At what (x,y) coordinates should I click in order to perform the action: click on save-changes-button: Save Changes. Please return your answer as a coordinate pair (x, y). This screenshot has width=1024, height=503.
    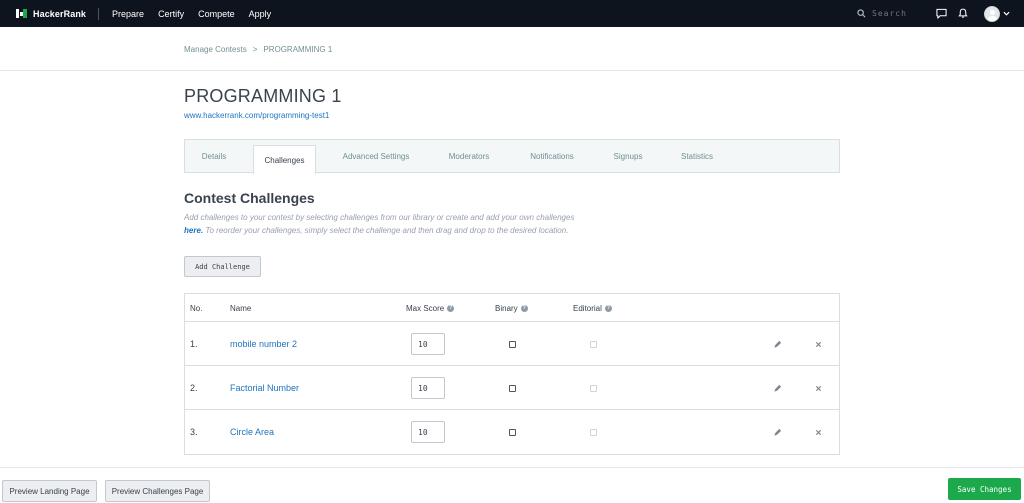
    Looking at the image, I should click on (984, 489).